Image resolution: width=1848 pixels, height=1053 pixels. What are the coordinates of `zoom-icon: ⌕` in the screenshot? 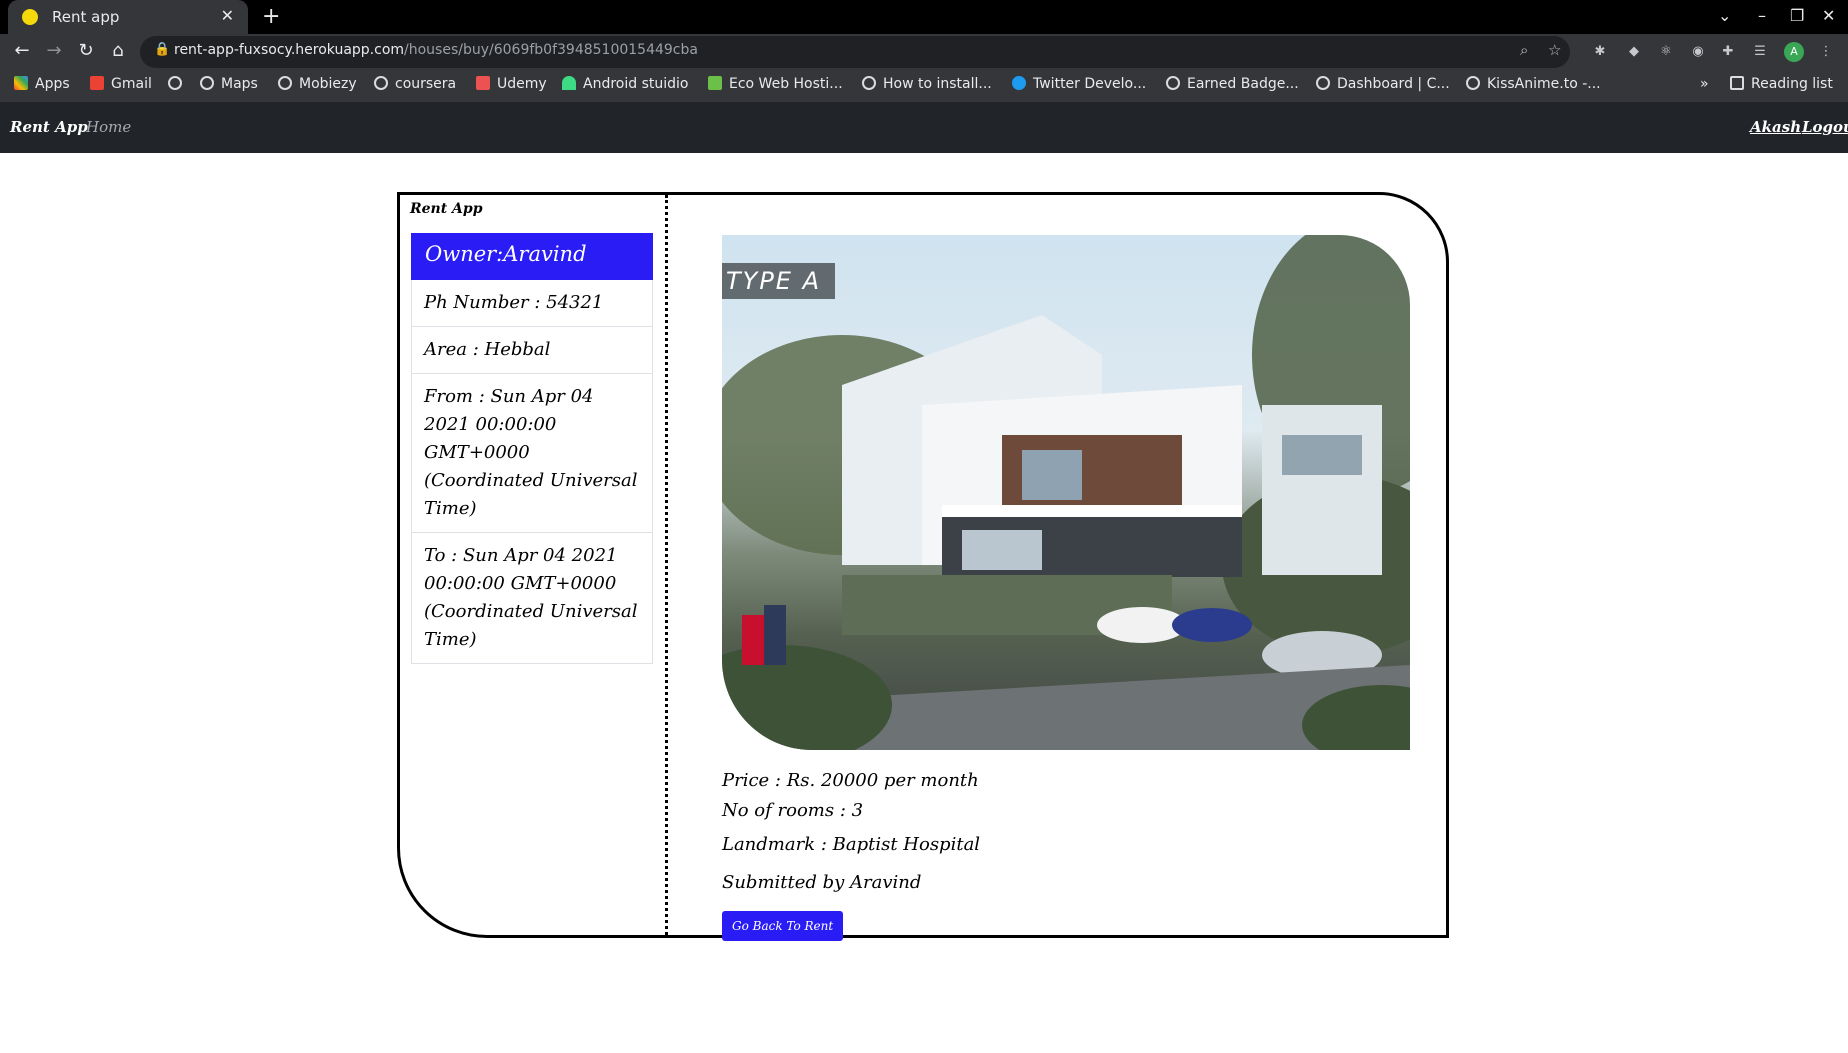 It's located at (1524, 50).